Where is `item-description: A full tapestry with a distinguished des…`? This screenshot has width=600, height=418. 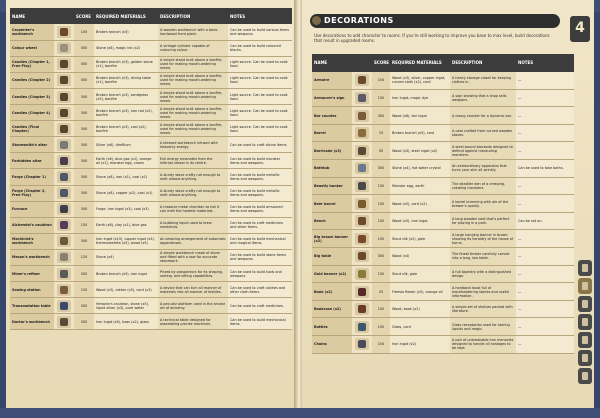
item-description: A full tapestry with a distinguished des… is located at coordinates (483, 274).